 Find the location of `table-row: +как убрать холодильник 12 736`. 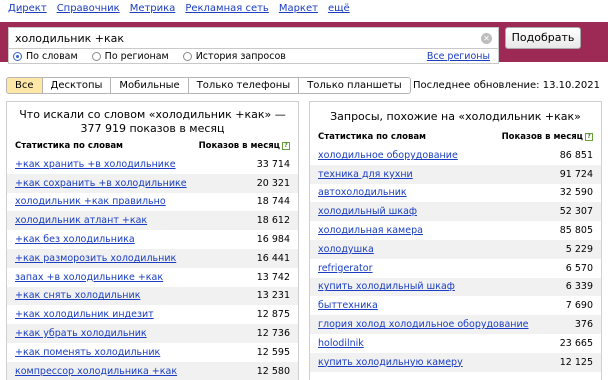

table-row: +как убрать холодильник 12 736 is located at coordinates (152, 333).